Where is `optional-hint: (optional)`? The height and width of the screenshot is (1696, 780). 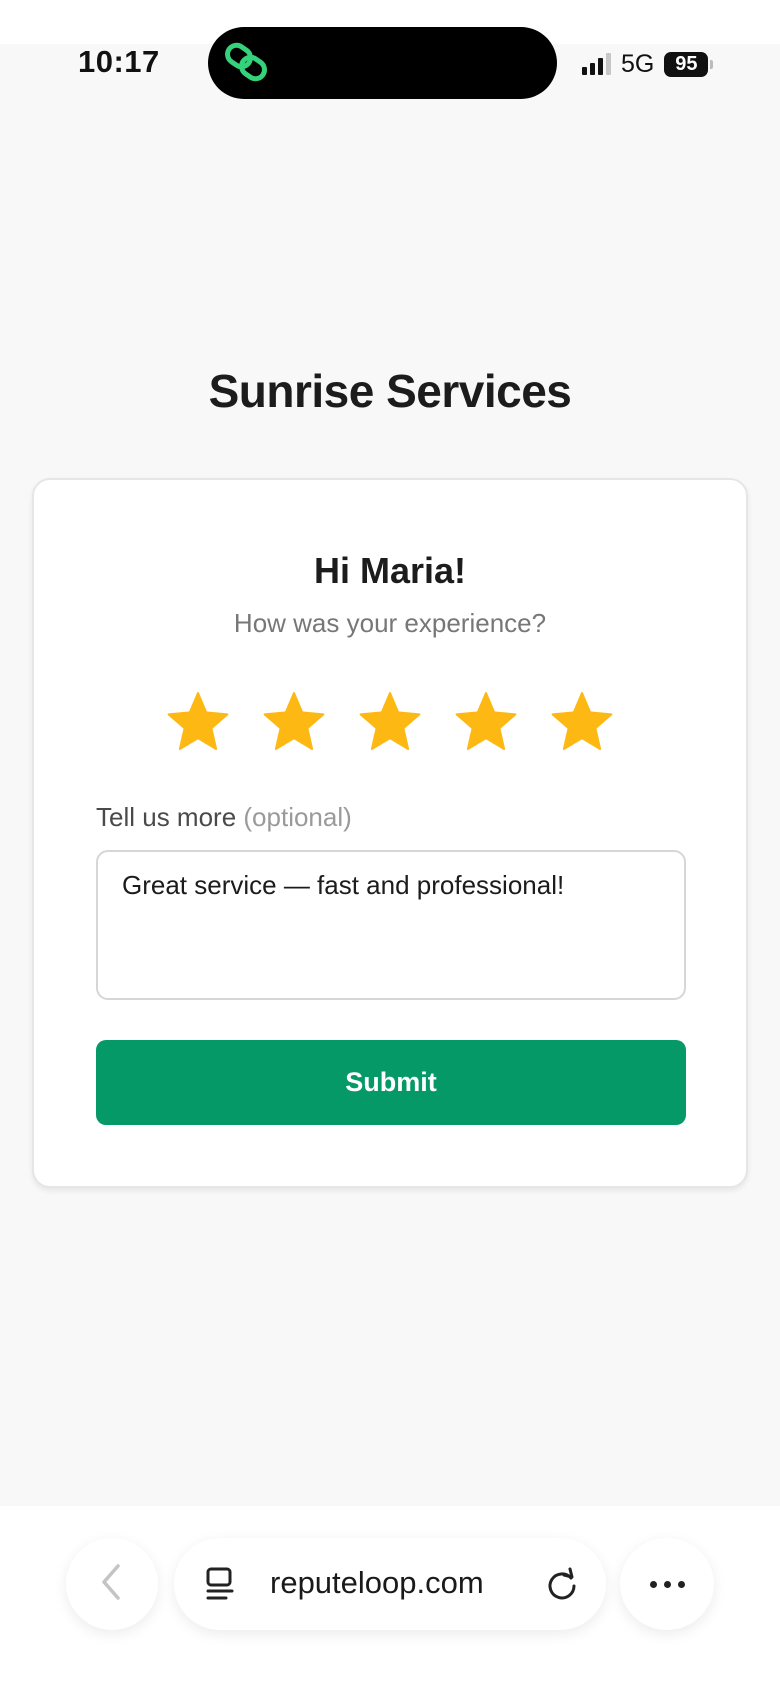
optional-hint: (optional) is located at coordinates (297, 817).